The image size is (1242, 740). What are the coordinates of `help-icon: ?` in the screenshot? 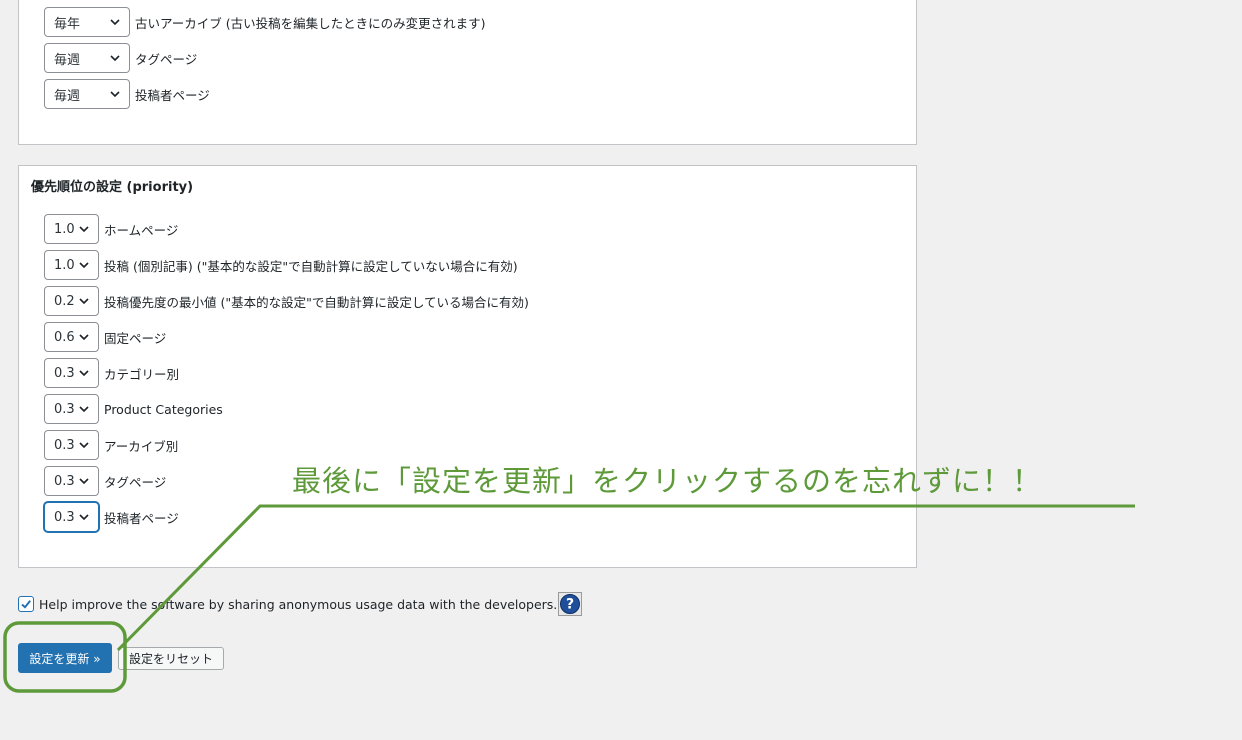 It's located at (570, 604).